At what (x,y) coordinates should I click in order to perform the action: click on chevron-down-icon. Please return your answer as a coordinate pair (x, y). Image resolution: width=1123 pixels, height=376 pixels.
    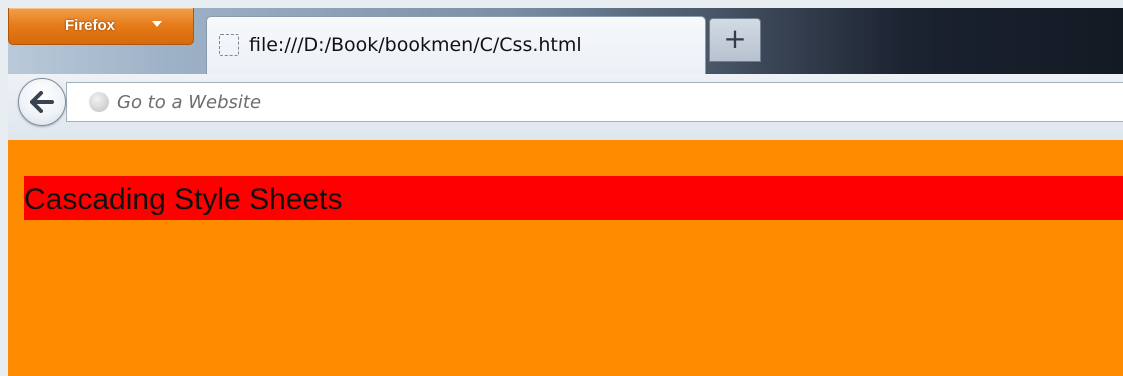
    Looking at the image, I should click on (157, 24).